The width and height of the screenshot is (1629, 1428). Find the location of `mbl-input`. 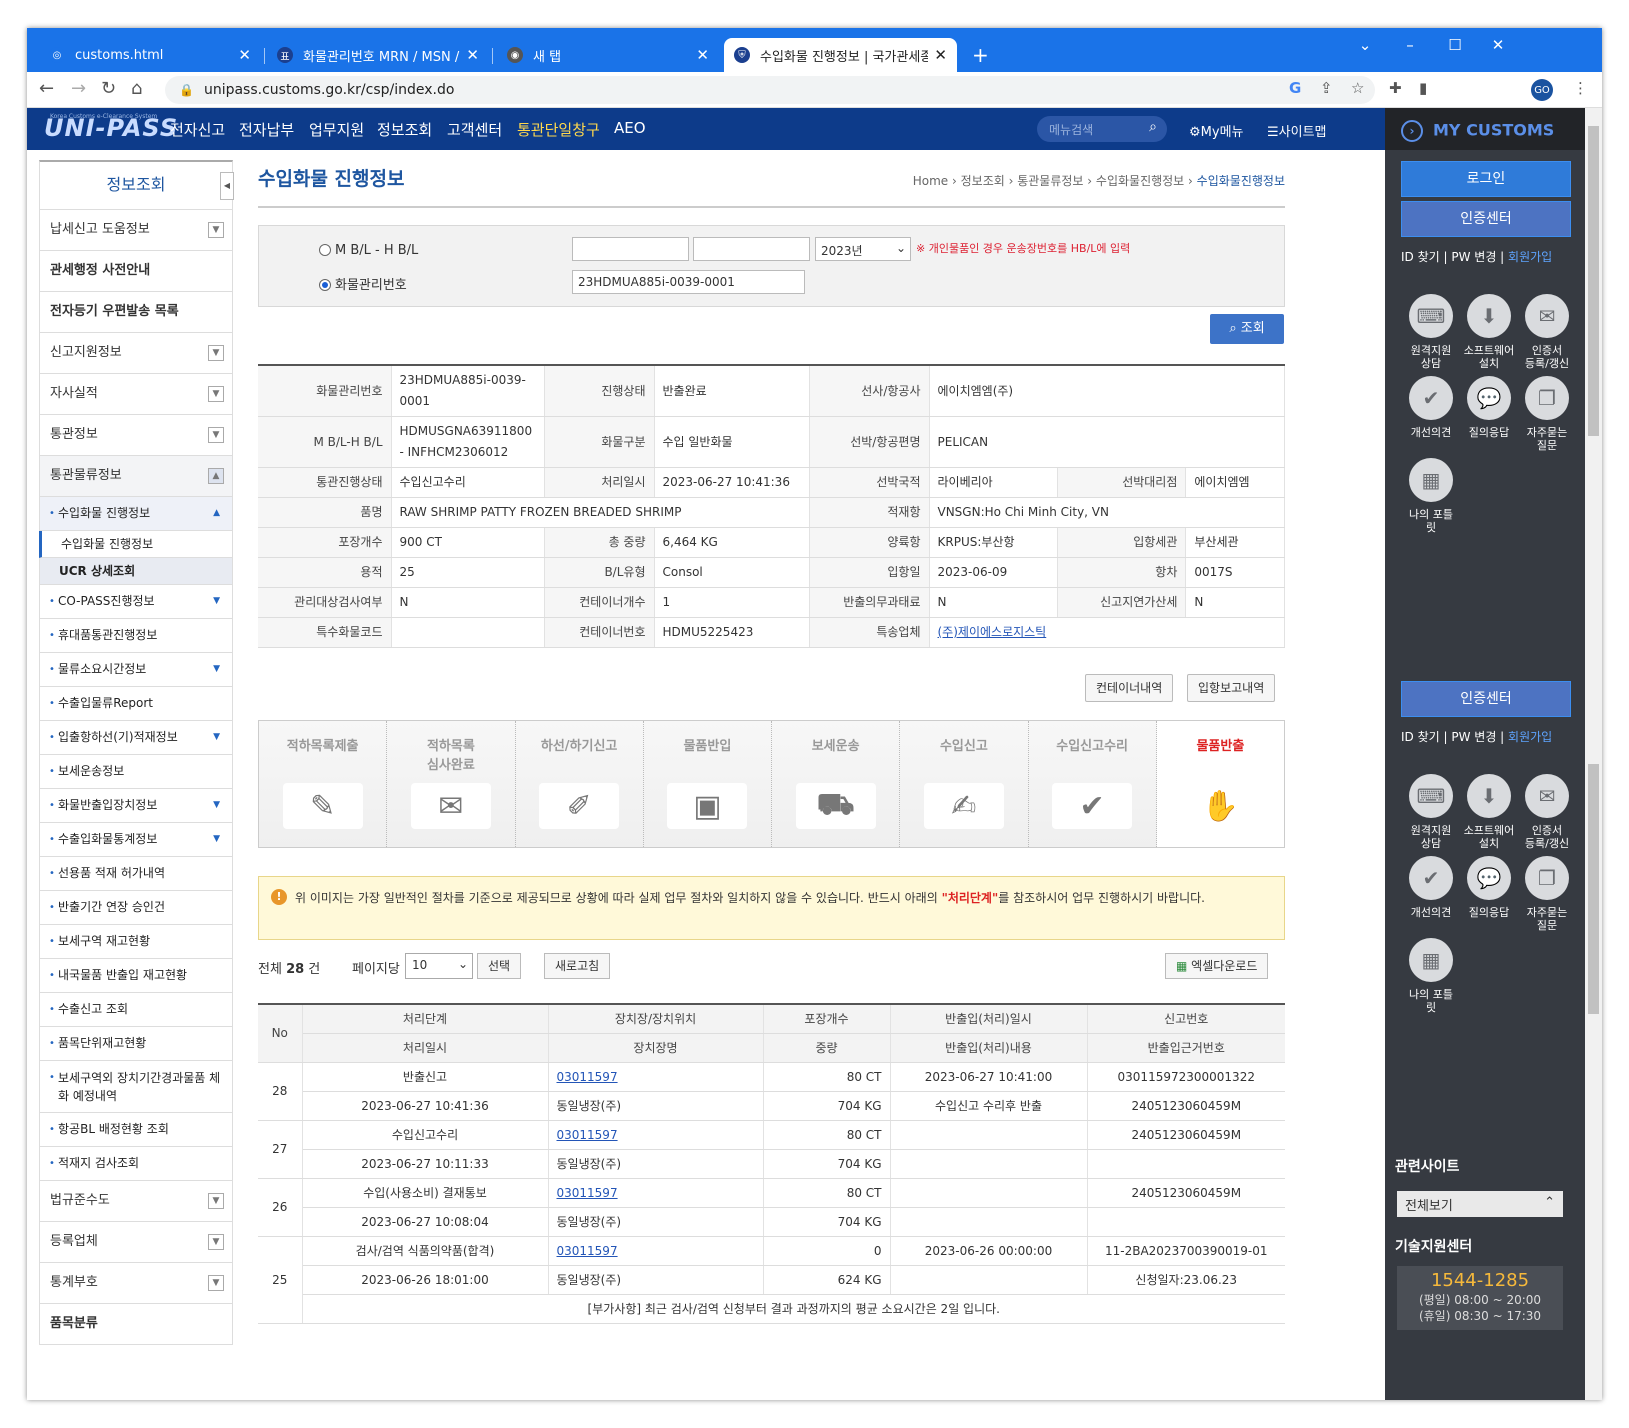

mbl-input is located at coordinates (630, 249).